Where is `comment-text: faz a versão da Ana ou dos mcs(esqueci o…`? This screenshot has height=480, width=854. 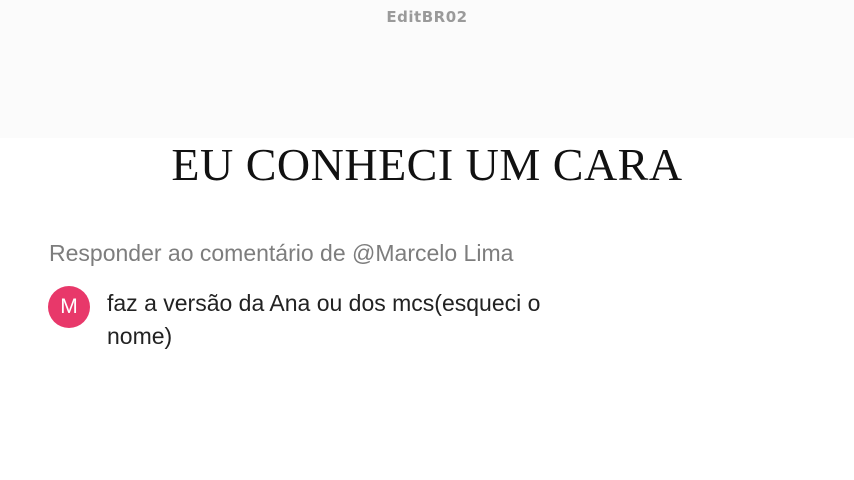
comment-text: faz a versão da Ana ou dos mcs(esqueci o… is located at coordinates (324, 319).